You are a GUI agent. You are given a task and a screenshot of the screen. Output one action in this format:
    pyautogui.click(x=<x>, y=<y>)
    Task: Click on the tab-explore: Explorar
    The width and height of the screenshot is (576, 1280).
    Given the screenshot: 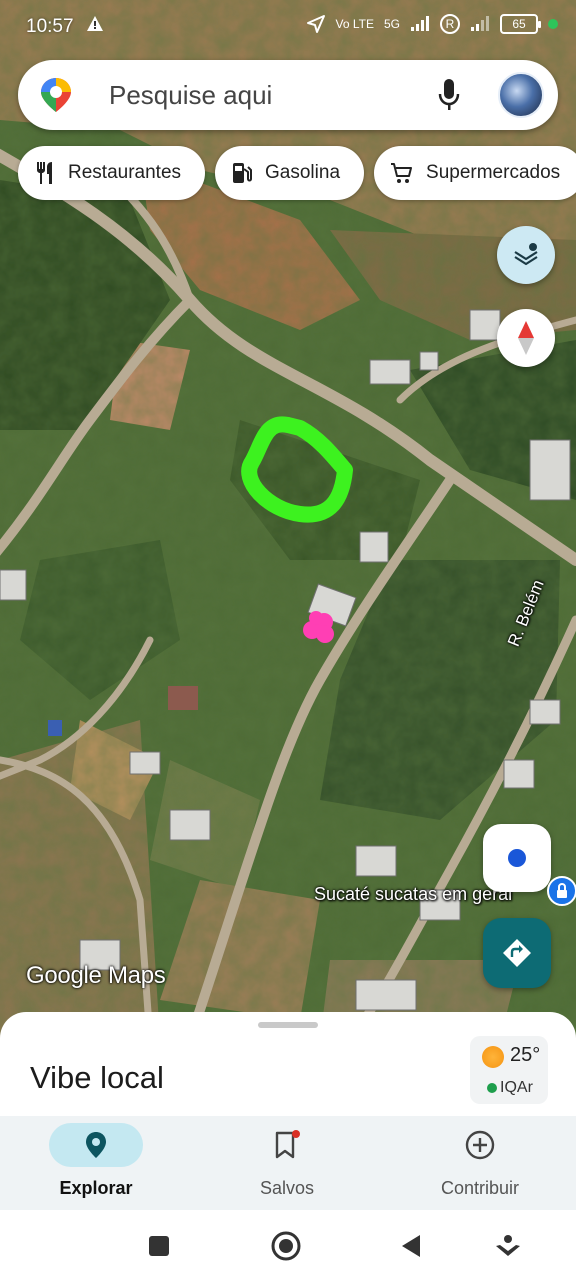 What is the action you would take?
    pyautogui.click(x=96, y=1163)
    